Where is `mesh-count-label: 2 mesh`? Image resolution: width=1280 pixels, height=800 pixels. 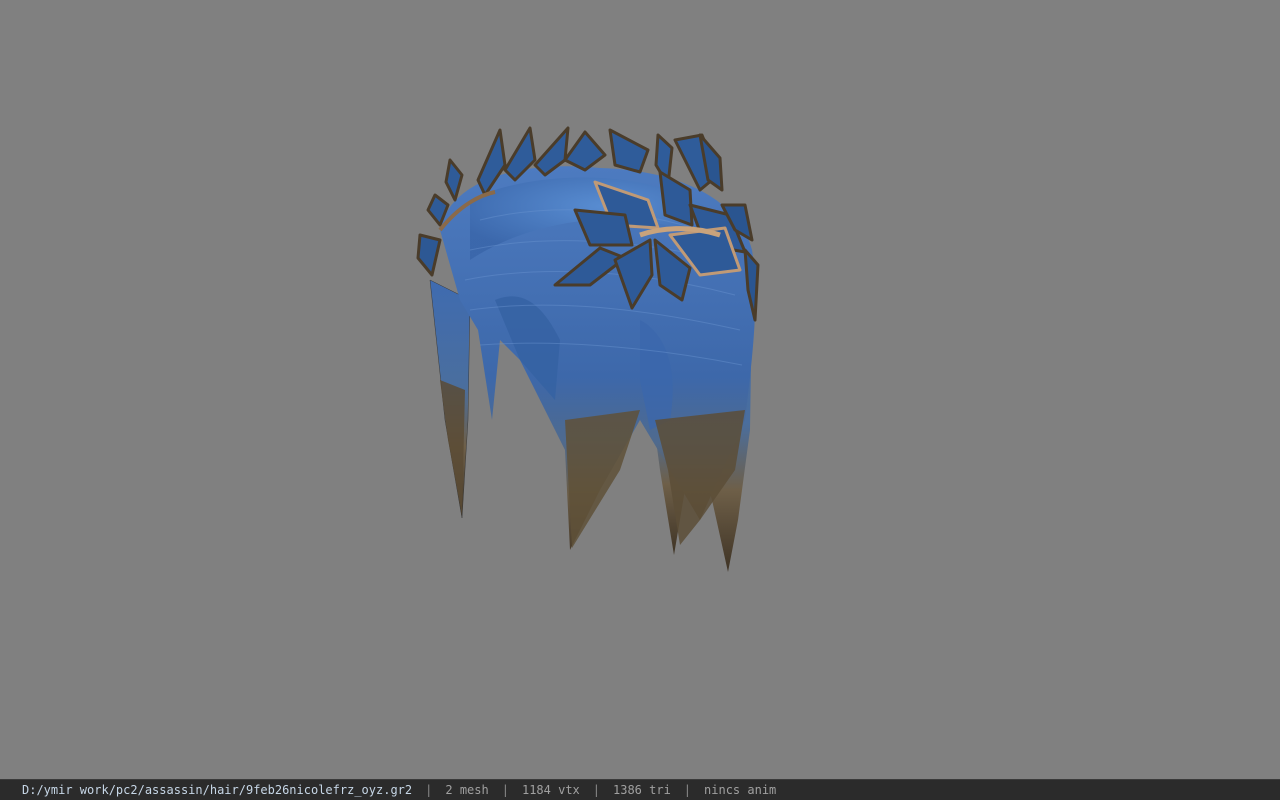
mesh-count-label: 2 mesh is located at coordinates (467, 790).